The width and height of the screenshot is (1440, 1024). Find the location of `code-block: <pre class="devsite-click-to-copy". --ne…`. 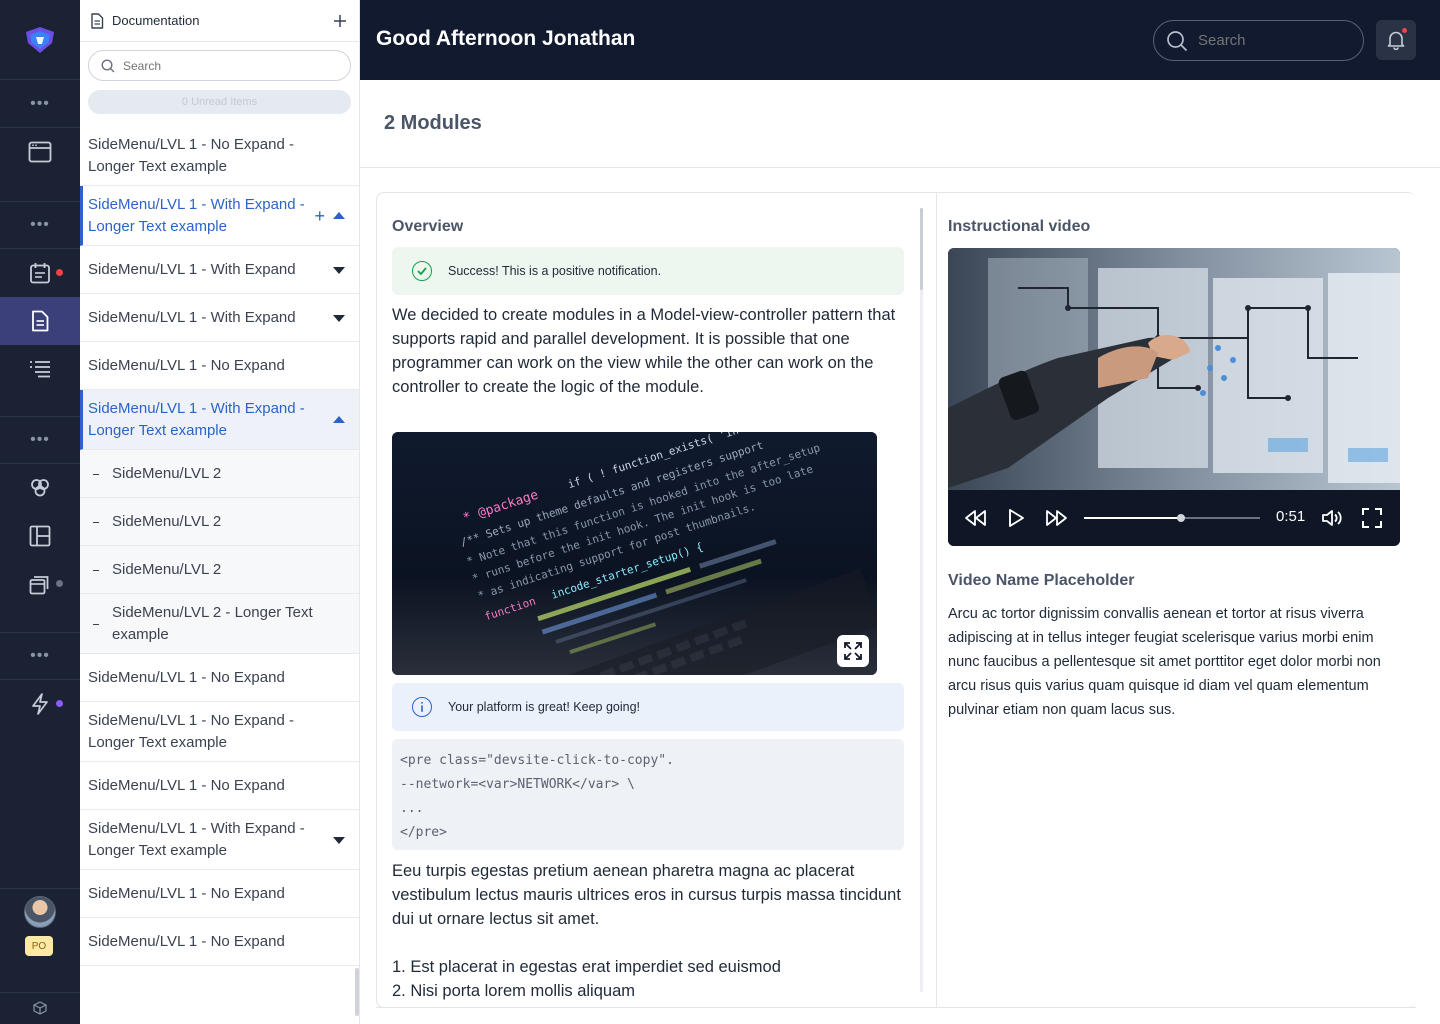

code-block: <pre class="devsite-click-to-copy". --ne… is located at coordinates (648, 794).